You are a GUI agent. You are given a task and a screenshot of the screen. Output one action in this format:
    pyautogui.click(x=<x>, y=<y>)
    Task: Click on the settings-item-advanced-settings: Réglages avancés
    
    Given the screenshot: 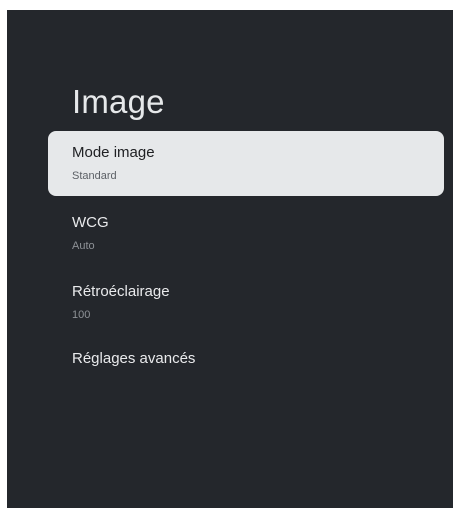 What is the action you would take?
    pyautogui.click(x=246, y=356)
    